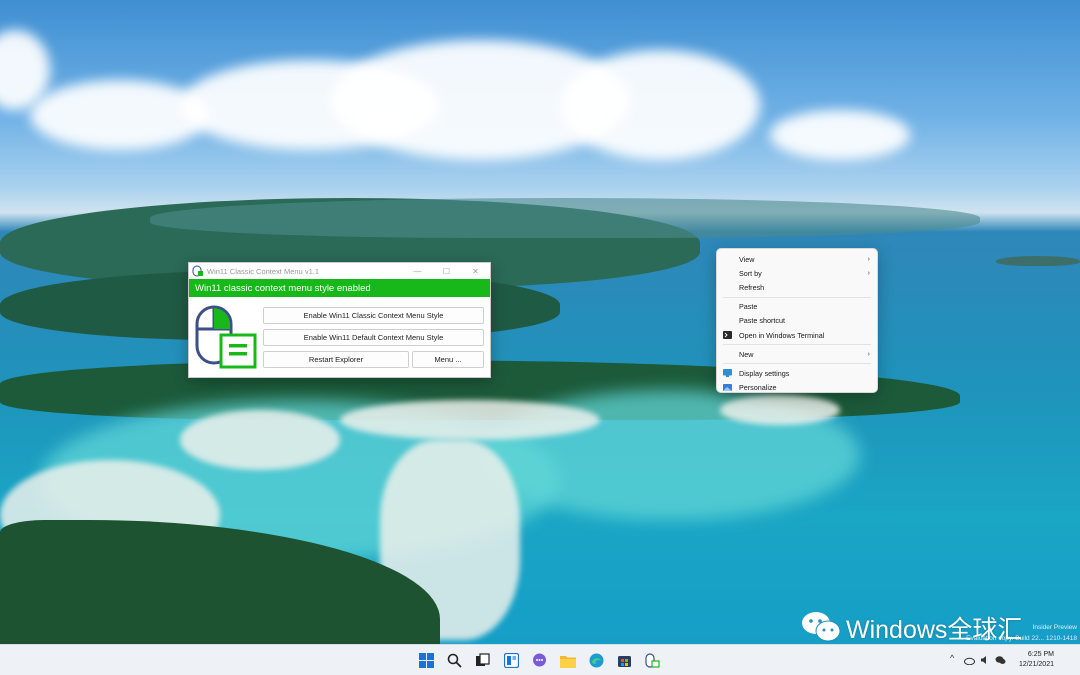 This screenshot has height=675, width=1080. Describe the element at coordinates (339, 271) in the screenshot. I see `window-titlebar: Win11 Classic Context Menu v1.1 — ☐ ✕` at that location.